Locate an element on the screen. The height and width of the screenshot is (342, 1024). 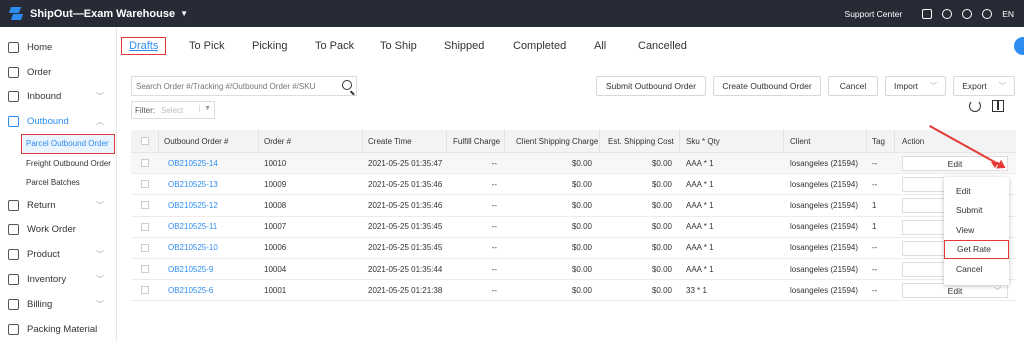
shipout-logo-icon is located at coordinates (16, 14).